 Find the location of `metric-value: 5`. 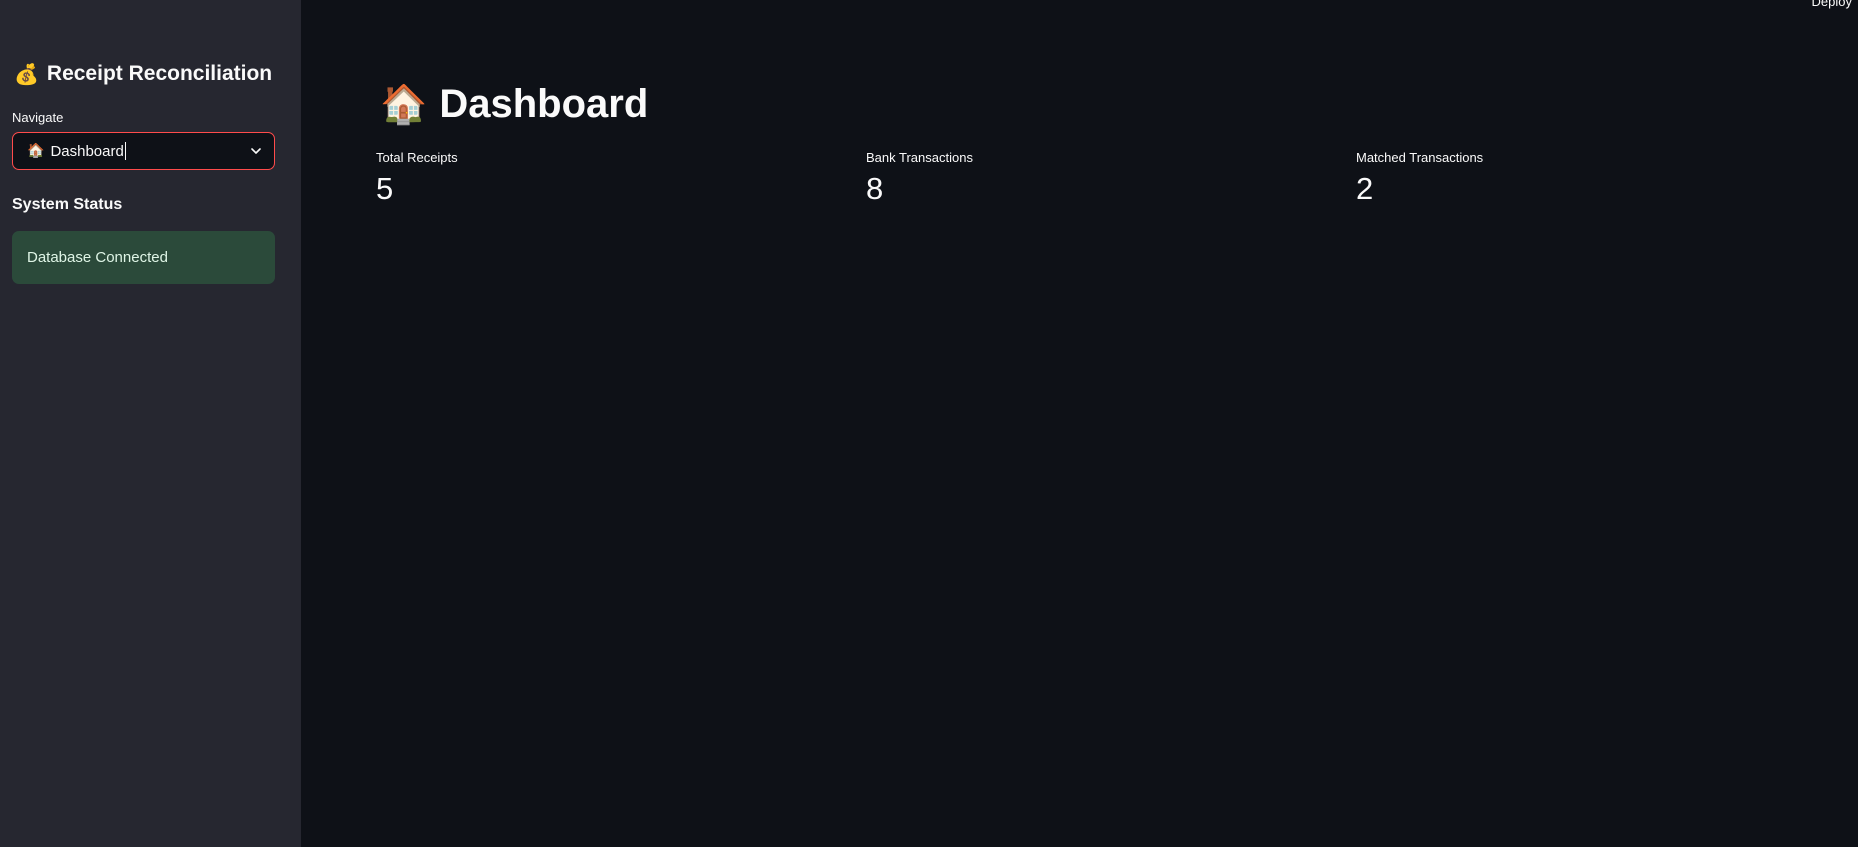

metric-value: 5 is located at coordinates (385, 188).